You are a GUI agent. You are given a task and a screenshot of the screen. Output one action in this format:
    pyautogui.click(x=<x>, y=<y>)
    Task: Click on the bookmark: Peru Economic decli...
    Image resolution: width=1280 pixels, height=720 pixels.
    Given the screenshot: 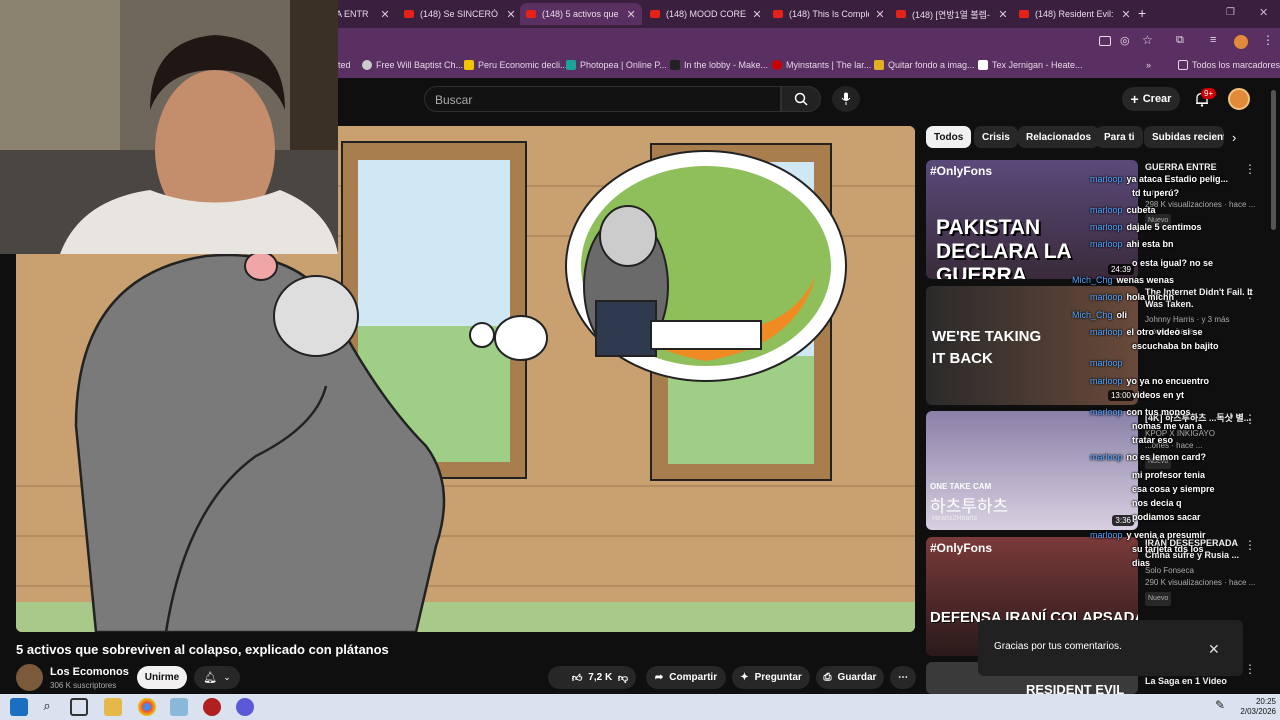 What is the action you would take?
    pyautogui.click(x=516, y=65)
    